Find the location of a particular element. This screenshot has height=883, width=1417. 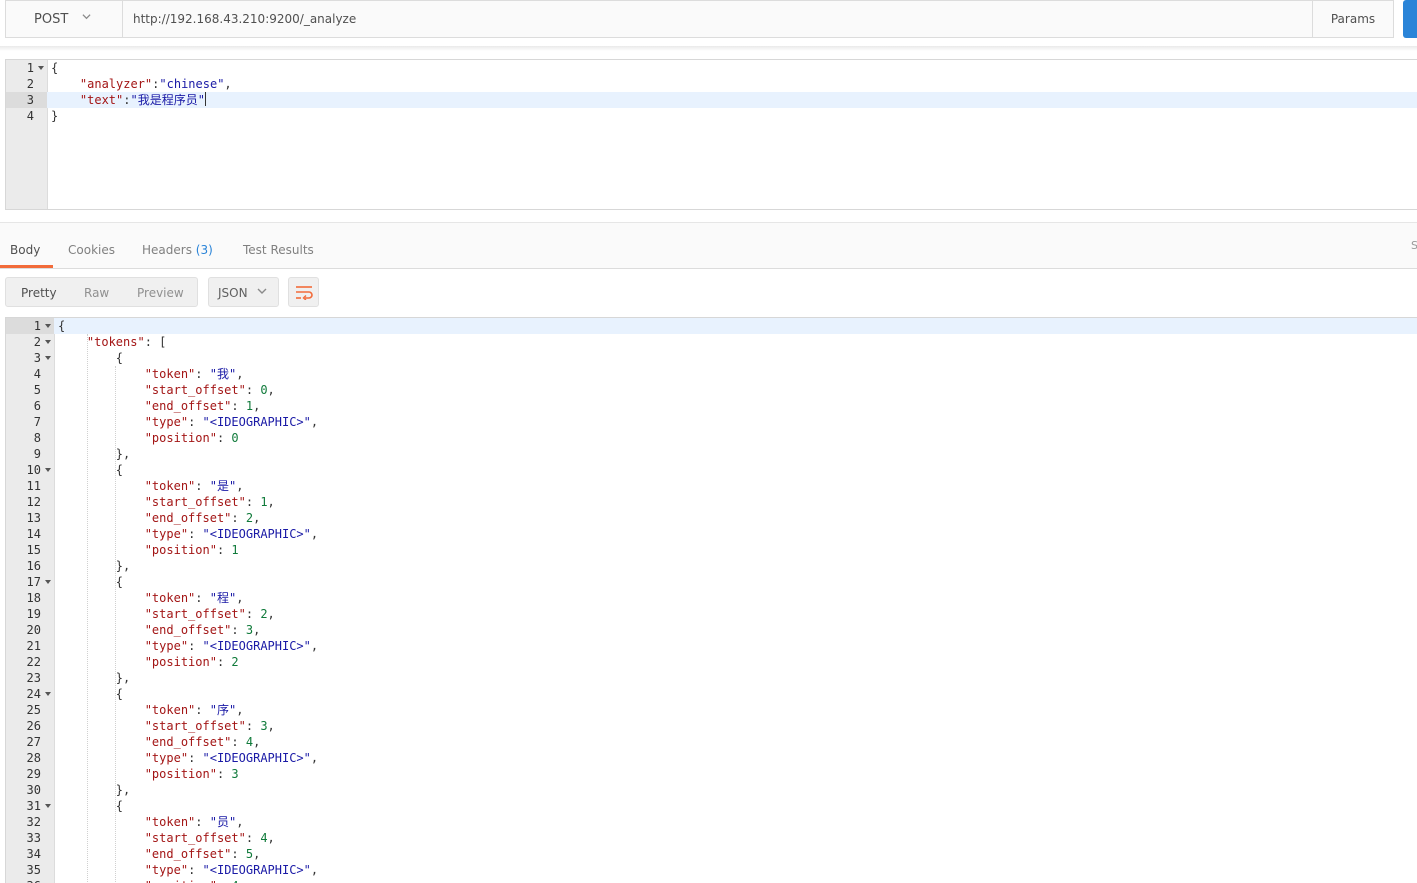

method-select: POST is located at coordinates (64, 19).